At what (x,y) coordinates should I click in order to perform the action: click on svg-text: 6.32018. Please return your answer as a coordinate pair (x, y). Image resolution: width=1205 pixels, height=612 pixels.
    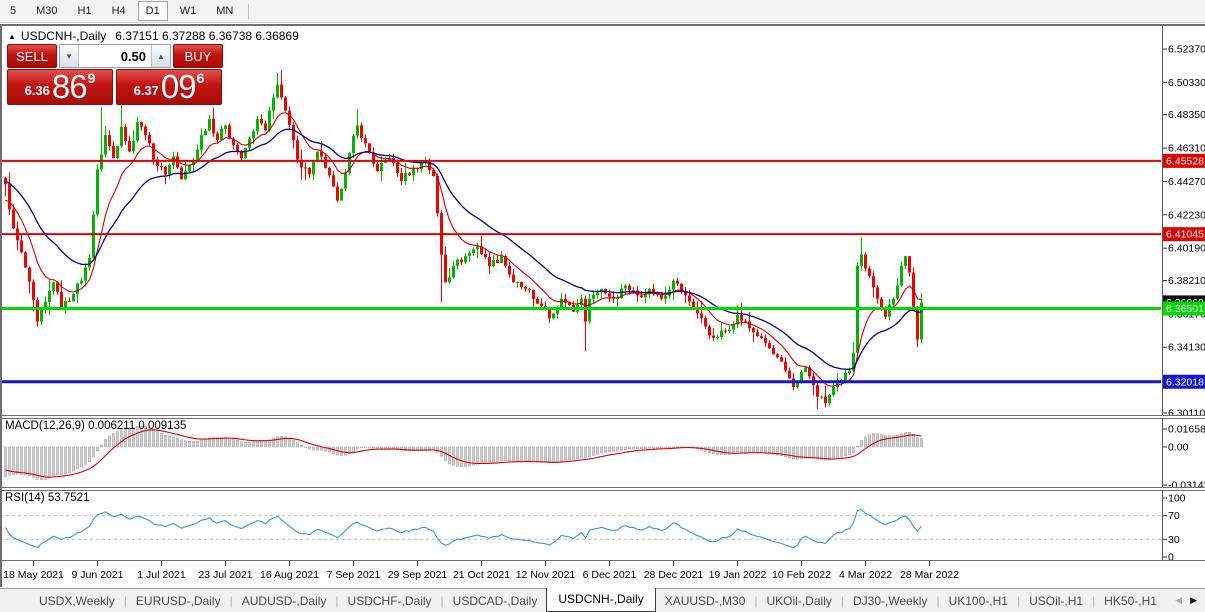
    Looking at the image, I should click on (1185, 382).